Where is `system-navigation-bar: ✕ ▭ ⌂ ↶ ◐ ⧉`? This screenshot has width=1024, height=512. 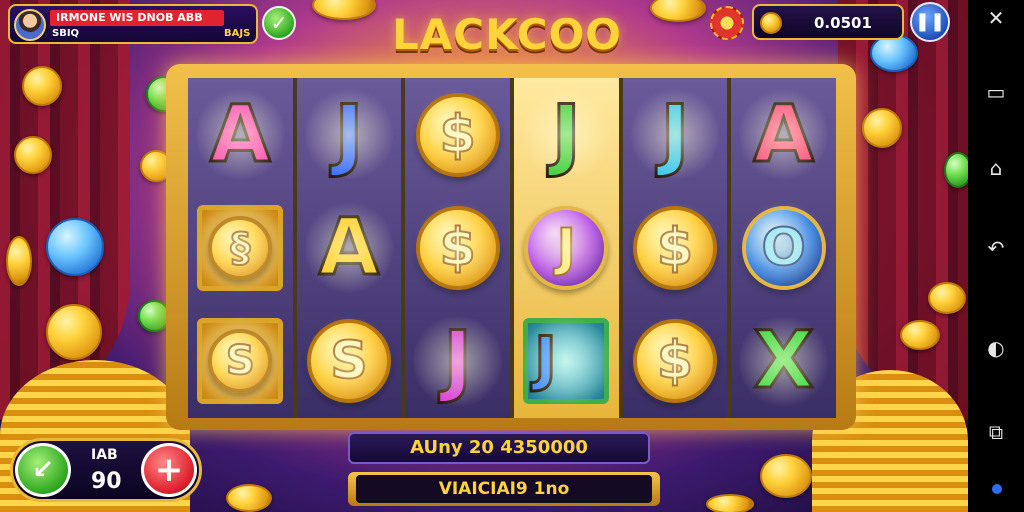
system-navigation-bar: ✕ ▭ ⌂ ↶ ◐ ⧉ is located at coordinates (996, 256).